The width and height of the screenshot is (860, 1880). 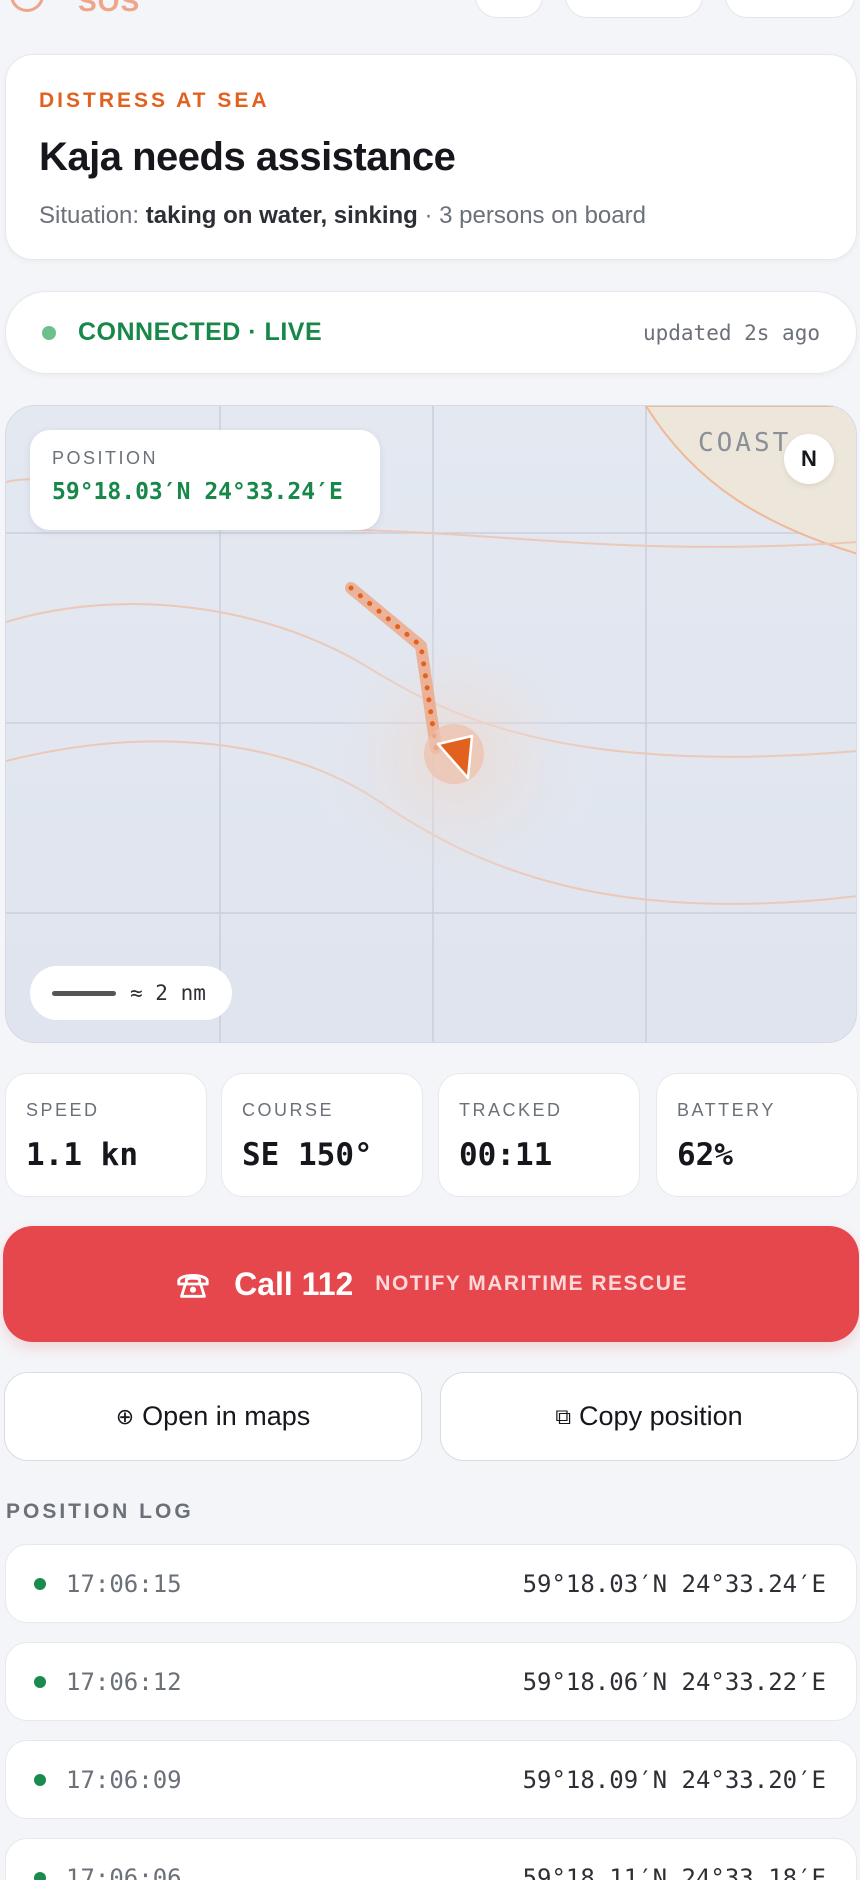 I want to click on stat-battery: BATTERY 62%, so click(x=757, y=1135).